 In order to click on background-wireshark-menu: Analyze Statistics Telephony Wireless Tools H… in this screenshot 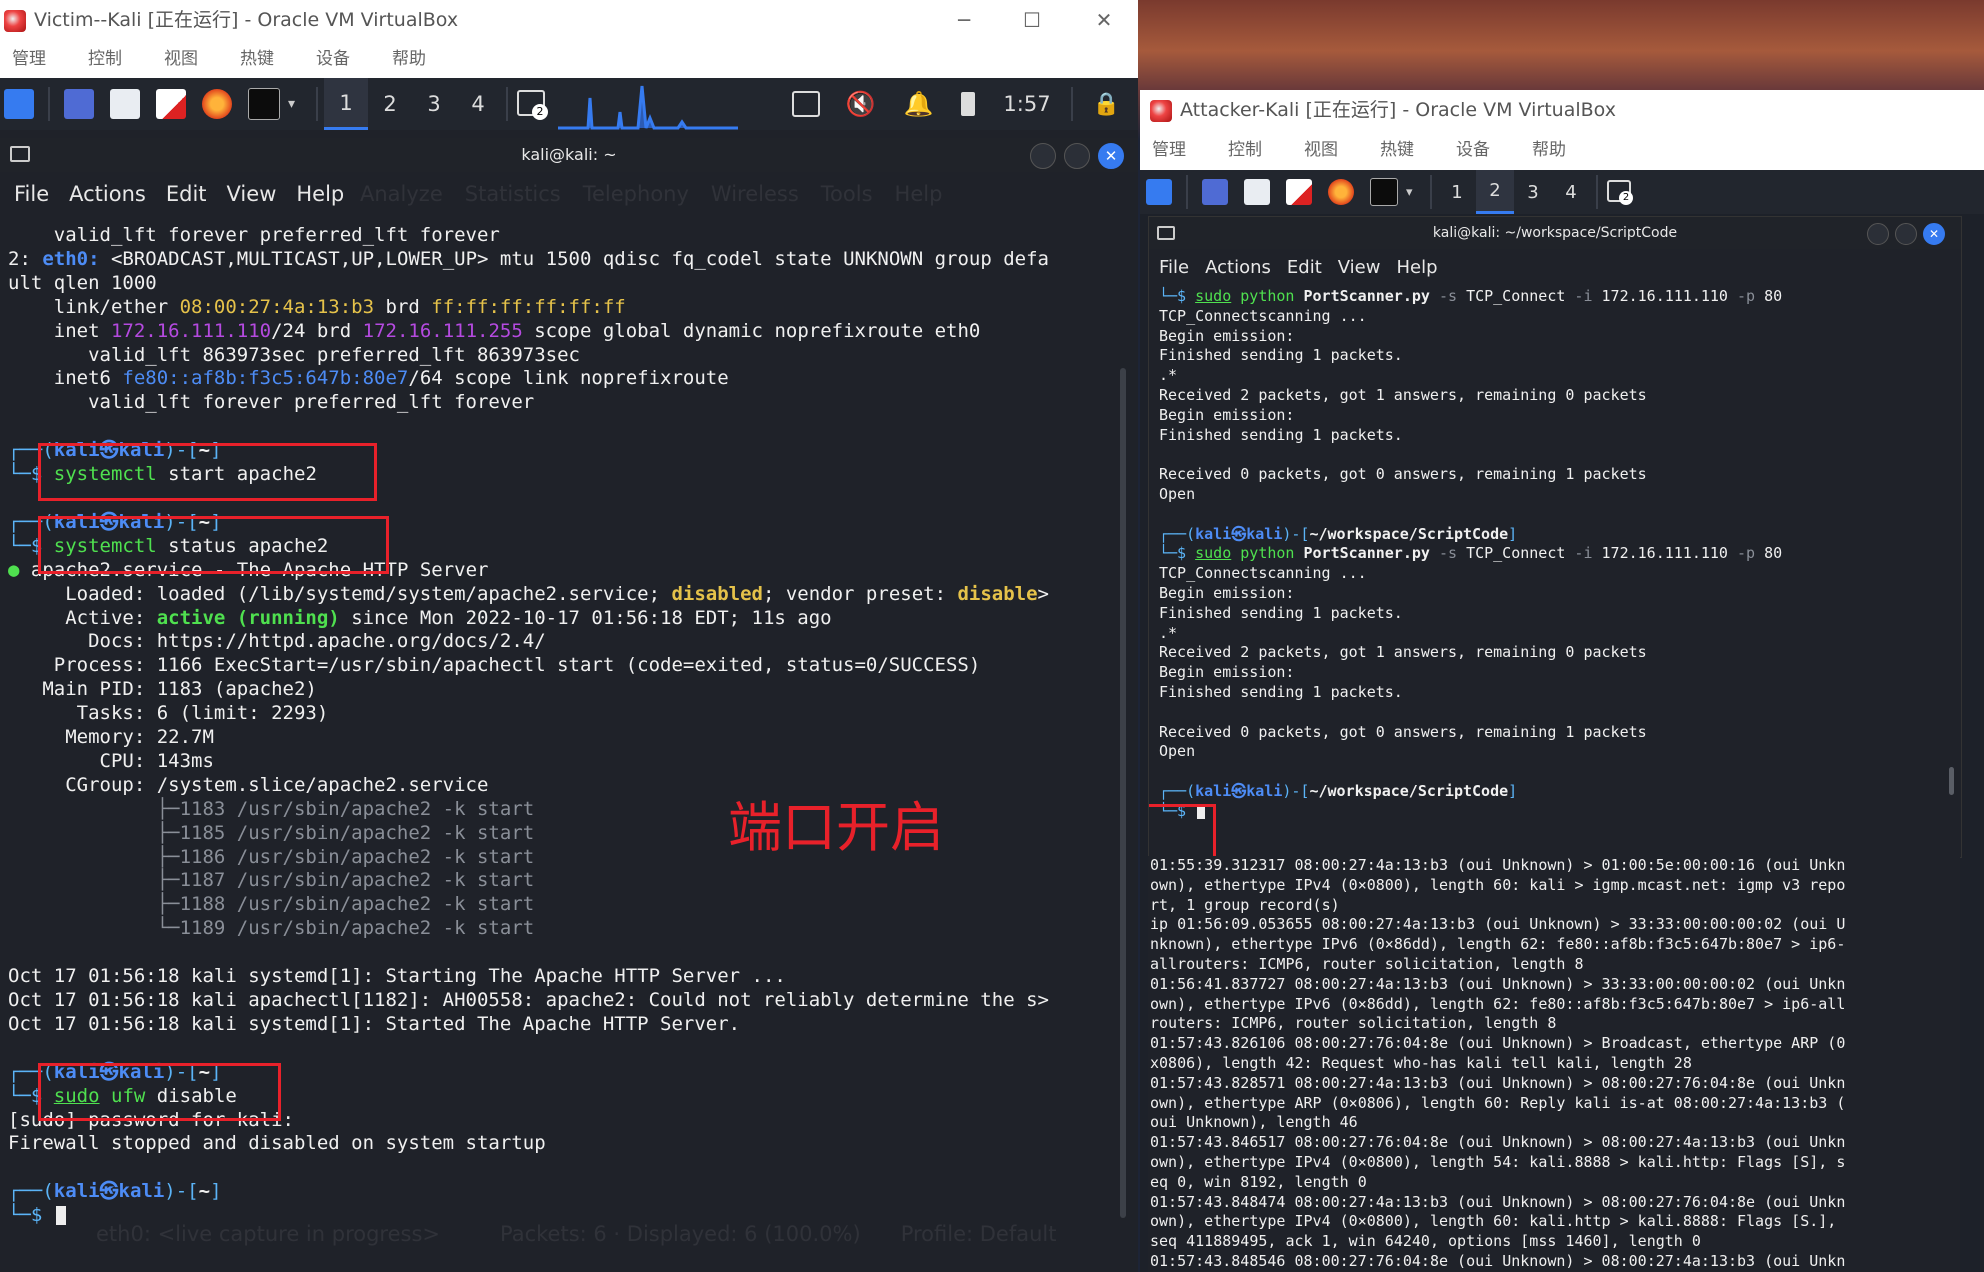, I will do `click(651, 194)`.